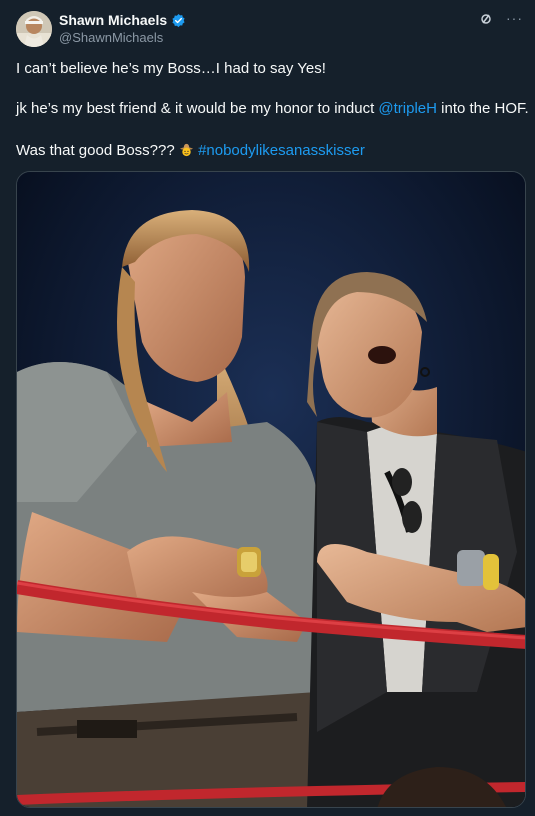  What do you see at coordinates (514, 18) in the screenshot?
I see `more-icon: ···` at bounding box center [514, 18].